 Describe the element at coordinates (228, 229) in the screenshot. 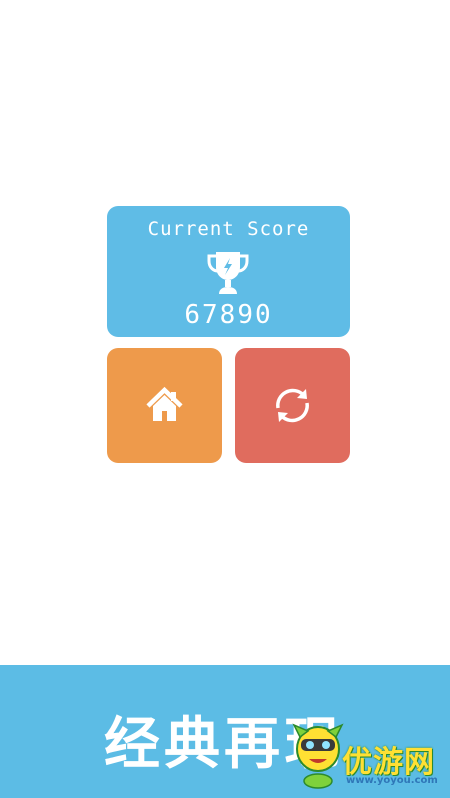

I see `score-label: Current Score` at that location.